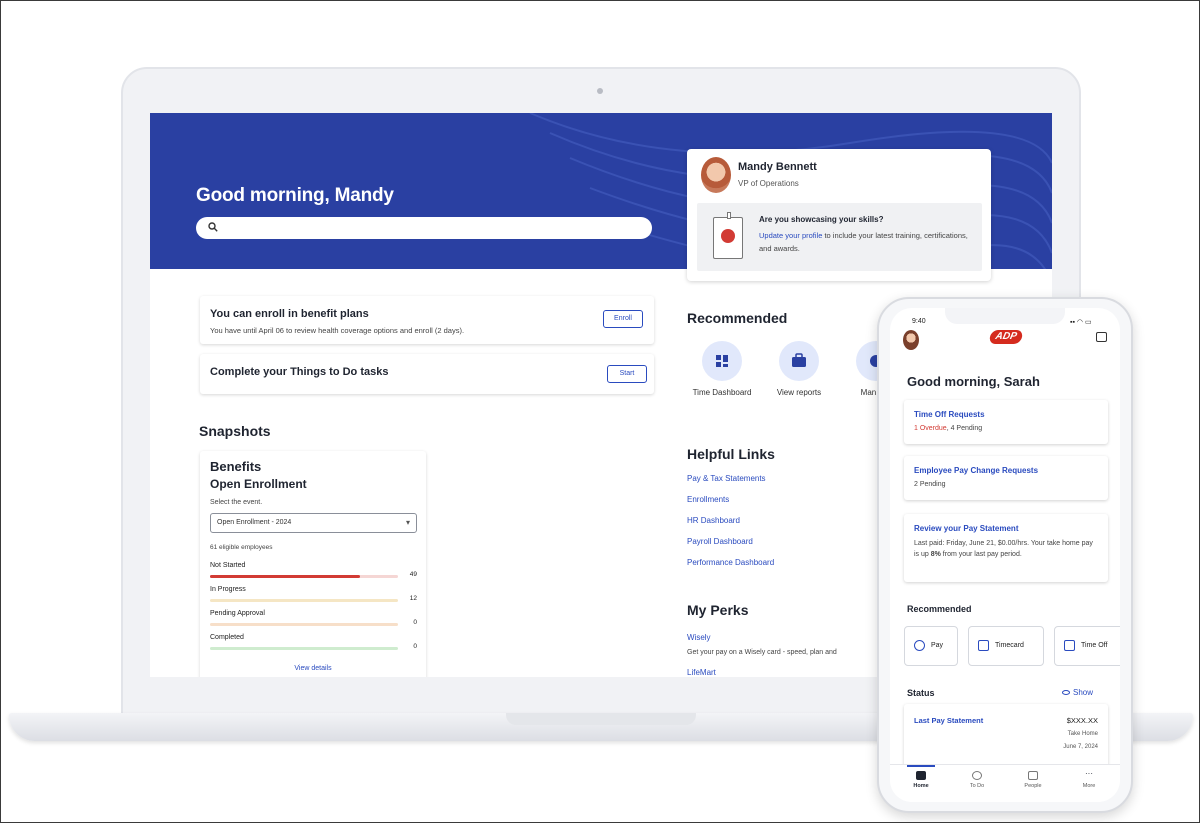  I want to click on status-count: 49, so click(413, 574).